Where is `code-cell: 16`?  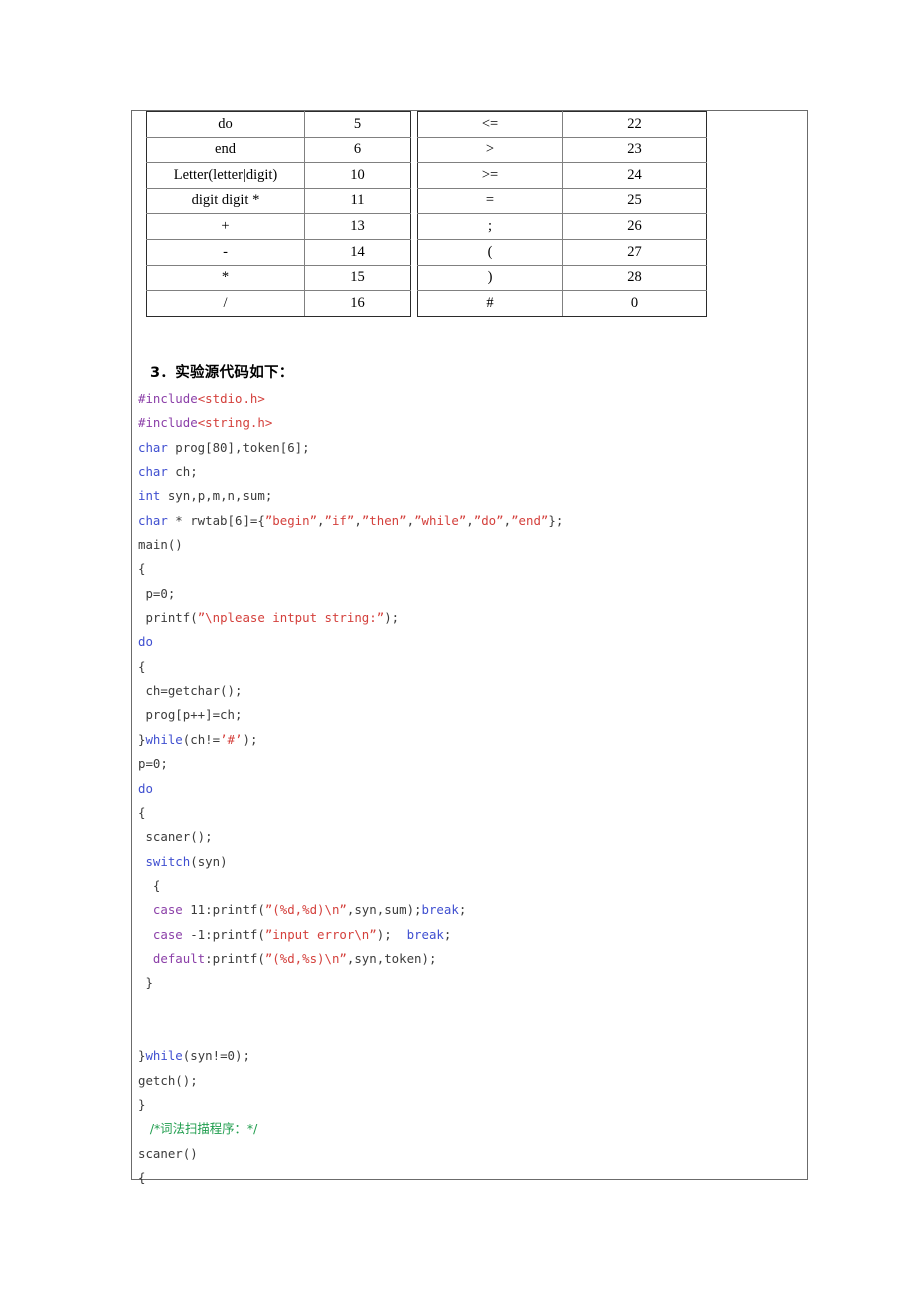 code-cell: 16 is located at coordinates (357, 303).